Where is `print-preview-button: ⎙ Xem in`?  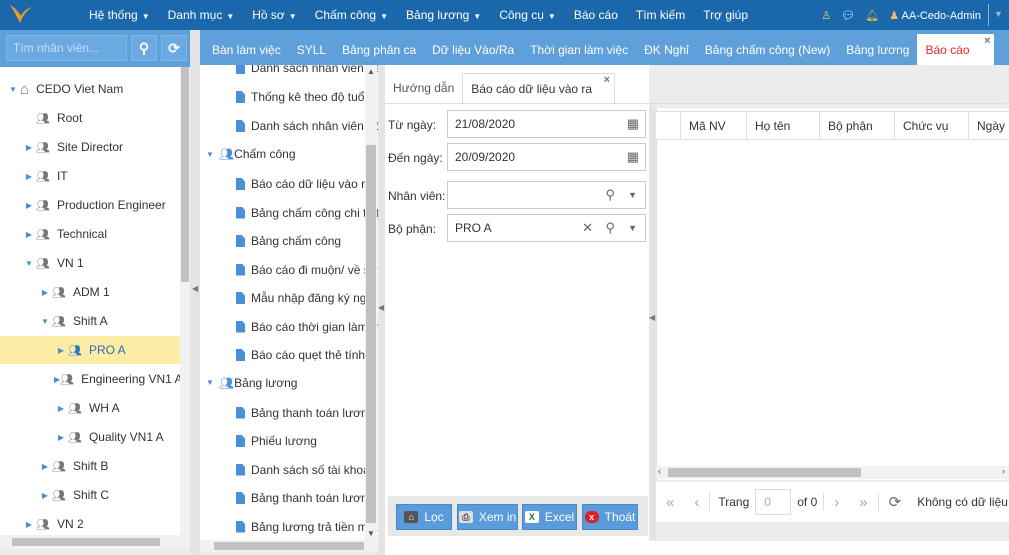 print-preview-button: ⎙ Xem in is located at coordinates (487, 517).